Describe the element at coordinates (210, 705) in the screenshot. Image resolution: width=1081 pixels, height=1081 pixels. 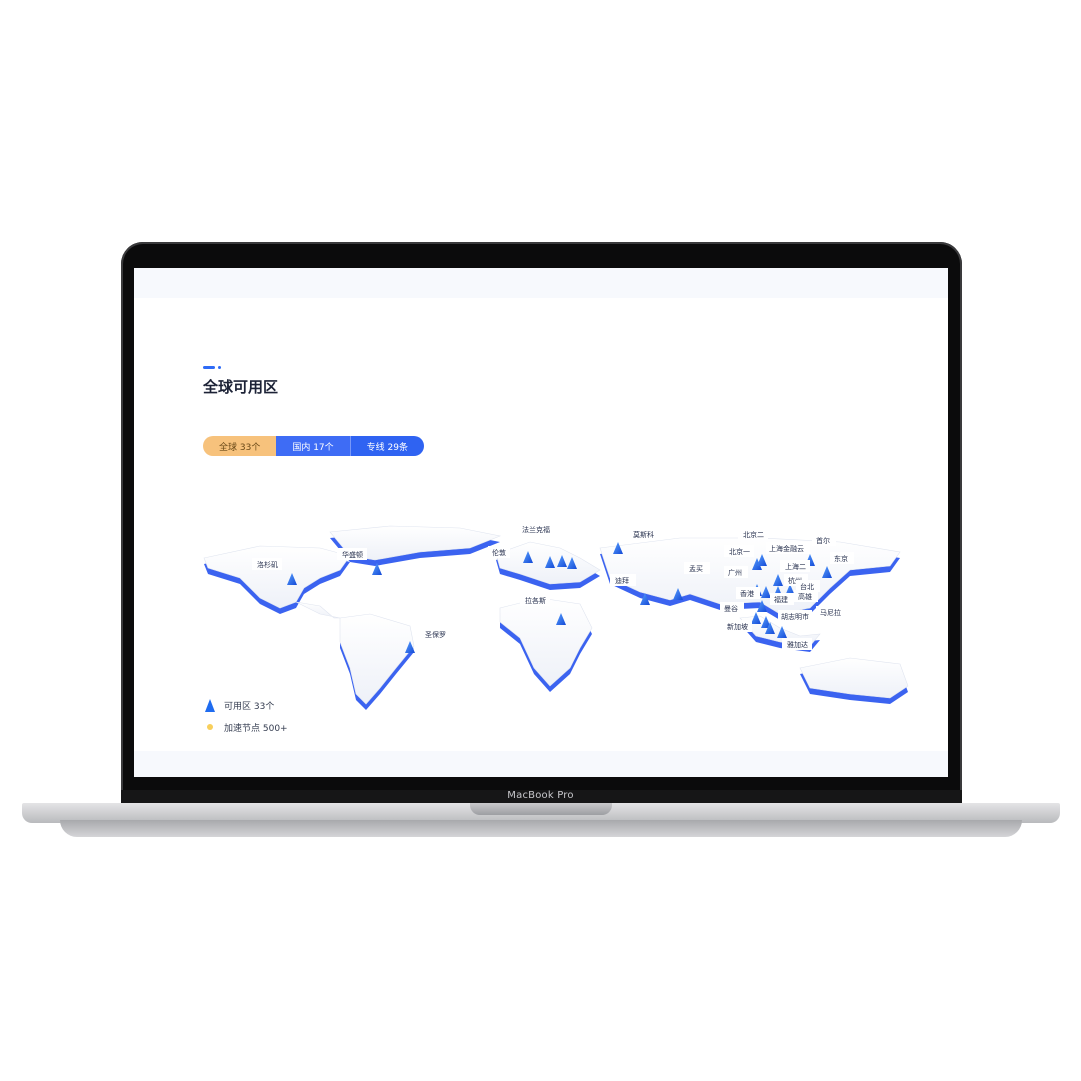
I see `blue-pin-icon` at that location.